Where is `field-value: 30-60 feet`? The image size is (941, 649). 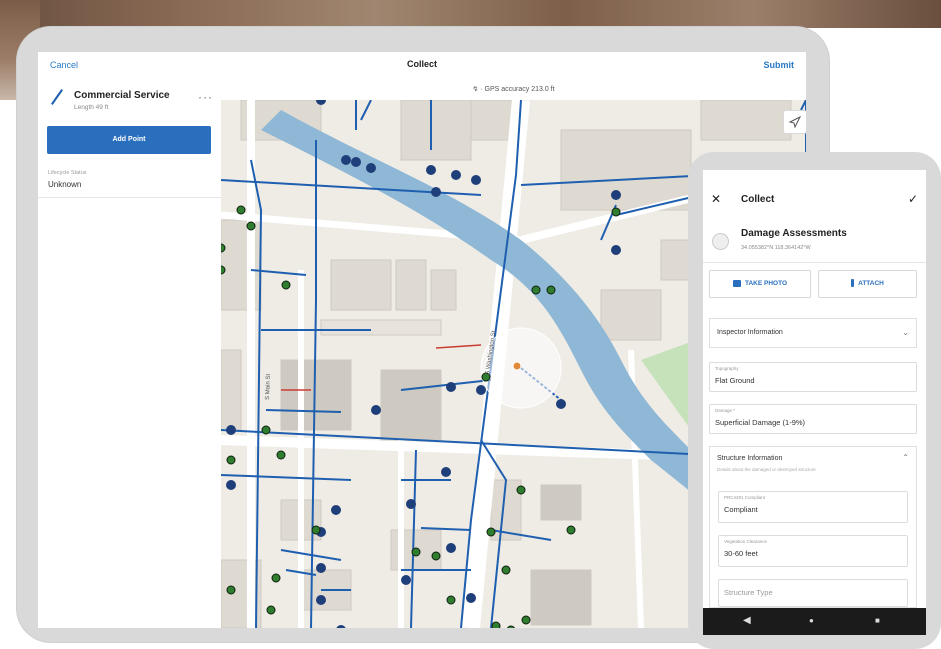 field-value: 30-60 feet is located at coordinates (741, 553).